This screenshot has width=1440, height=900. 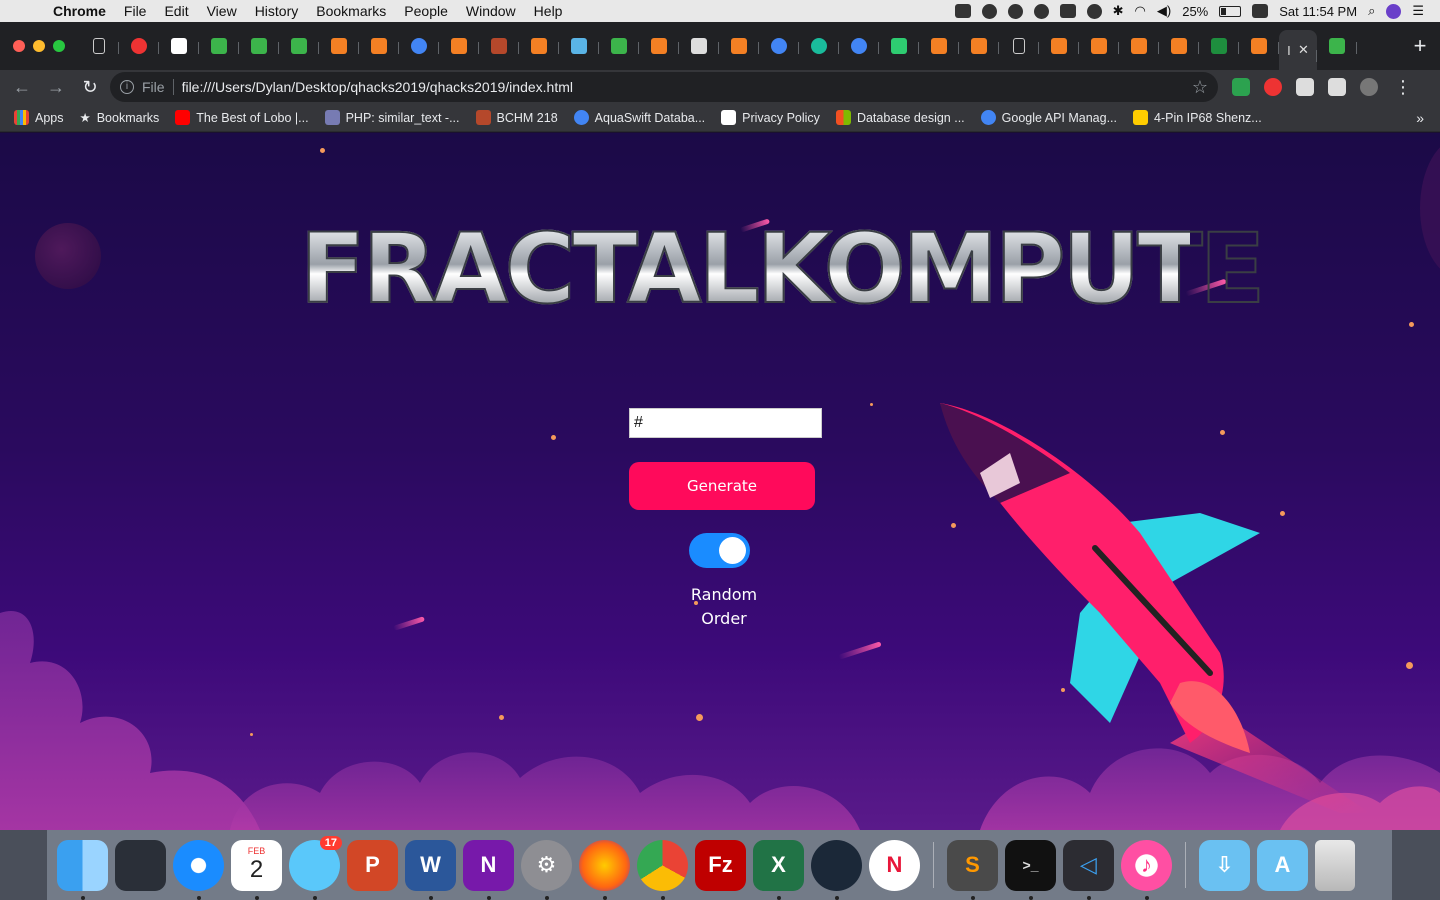 I want to click on menu-window: Window, so click(x=491, y=11).